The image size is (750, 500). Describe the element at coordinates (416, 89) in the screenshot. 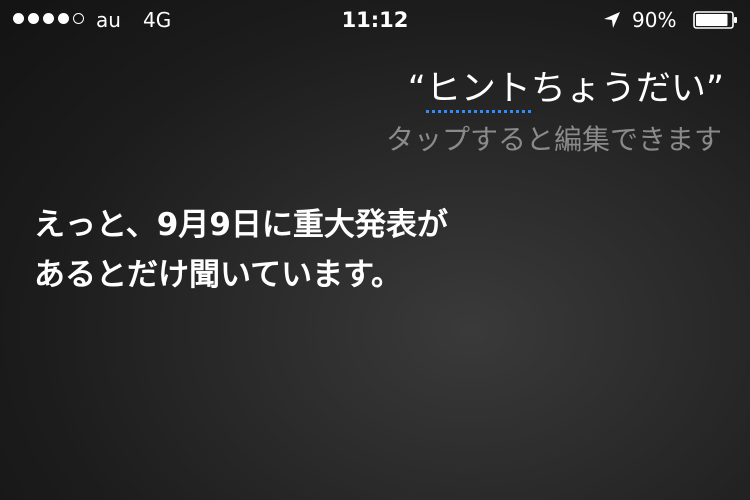

I see `request-open-quote: “` at that location.